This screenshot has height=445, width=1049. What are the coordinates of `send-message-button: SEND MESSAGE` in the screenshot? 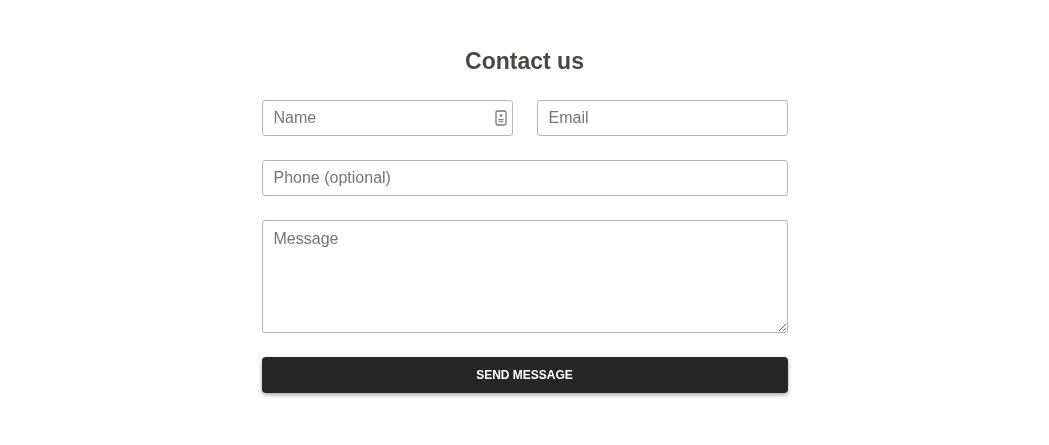 It's located at (524, 375).